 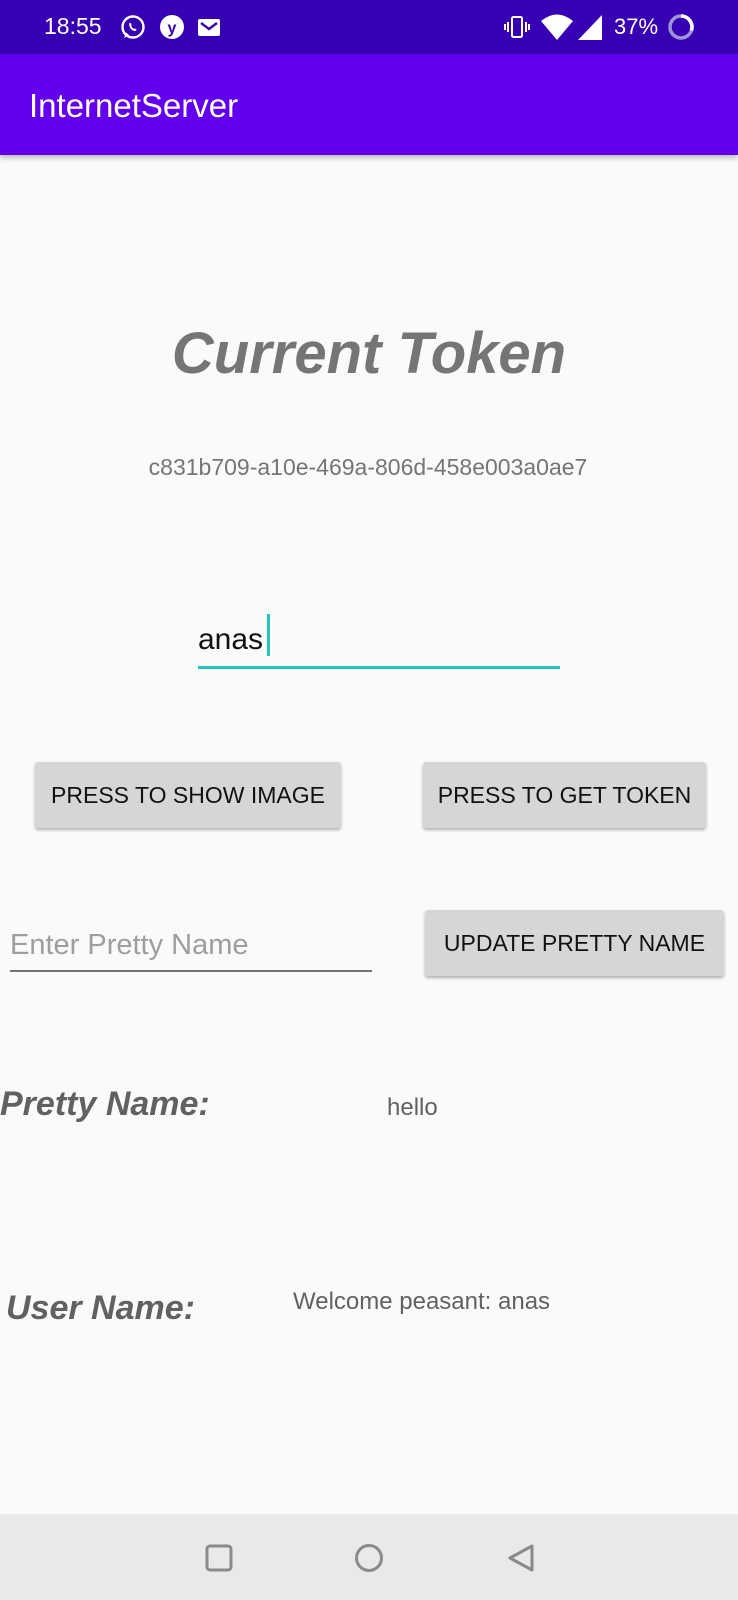 What do you see at coordinates (188, 795) in the screenshot?
I see `show-image-button: PRESS TO SHOW IMAGE` at bounding box center [188, 795].